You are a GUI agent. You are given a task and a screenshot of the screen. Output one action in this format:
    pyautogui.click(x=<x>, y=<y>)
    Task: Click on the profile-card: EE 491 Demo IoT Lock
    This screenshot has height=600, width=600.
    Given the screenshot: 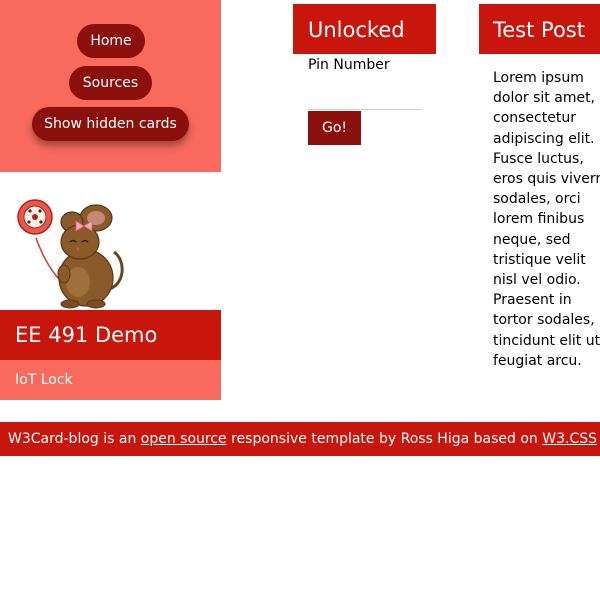 What is the action you would take?
    pyautogui.click(x=110, y=295)
    